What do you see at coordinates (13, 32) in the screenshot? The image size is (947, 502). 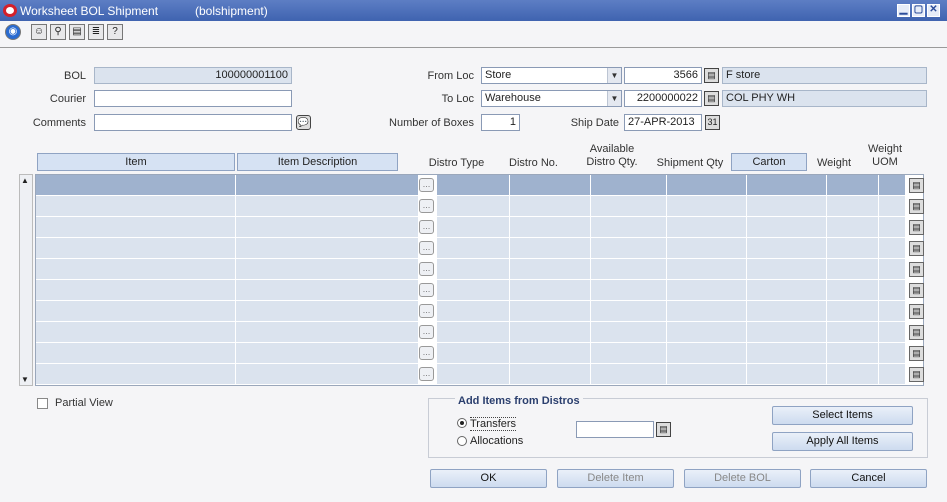 I see `globe-icon: ◉` at bounding box center [13, 32].